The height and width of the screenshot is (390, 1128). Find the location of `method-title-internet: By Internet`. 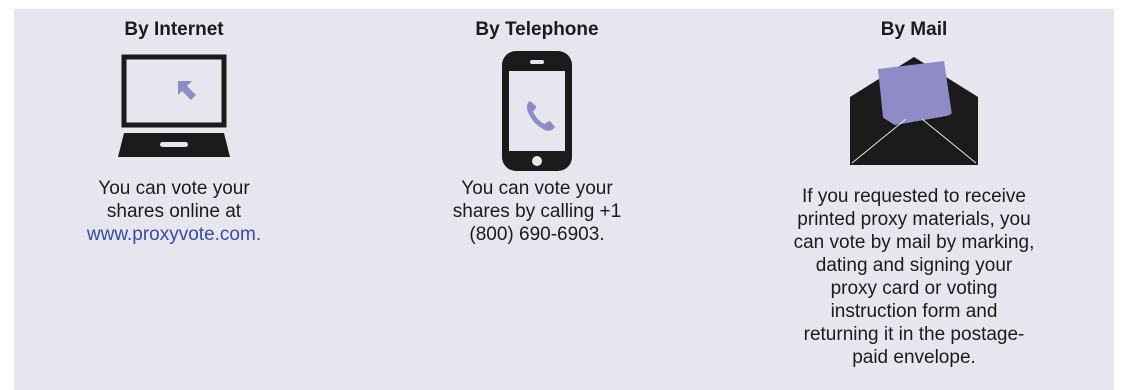

method-title-internet: By Internet is located at coordinates (174, 29).